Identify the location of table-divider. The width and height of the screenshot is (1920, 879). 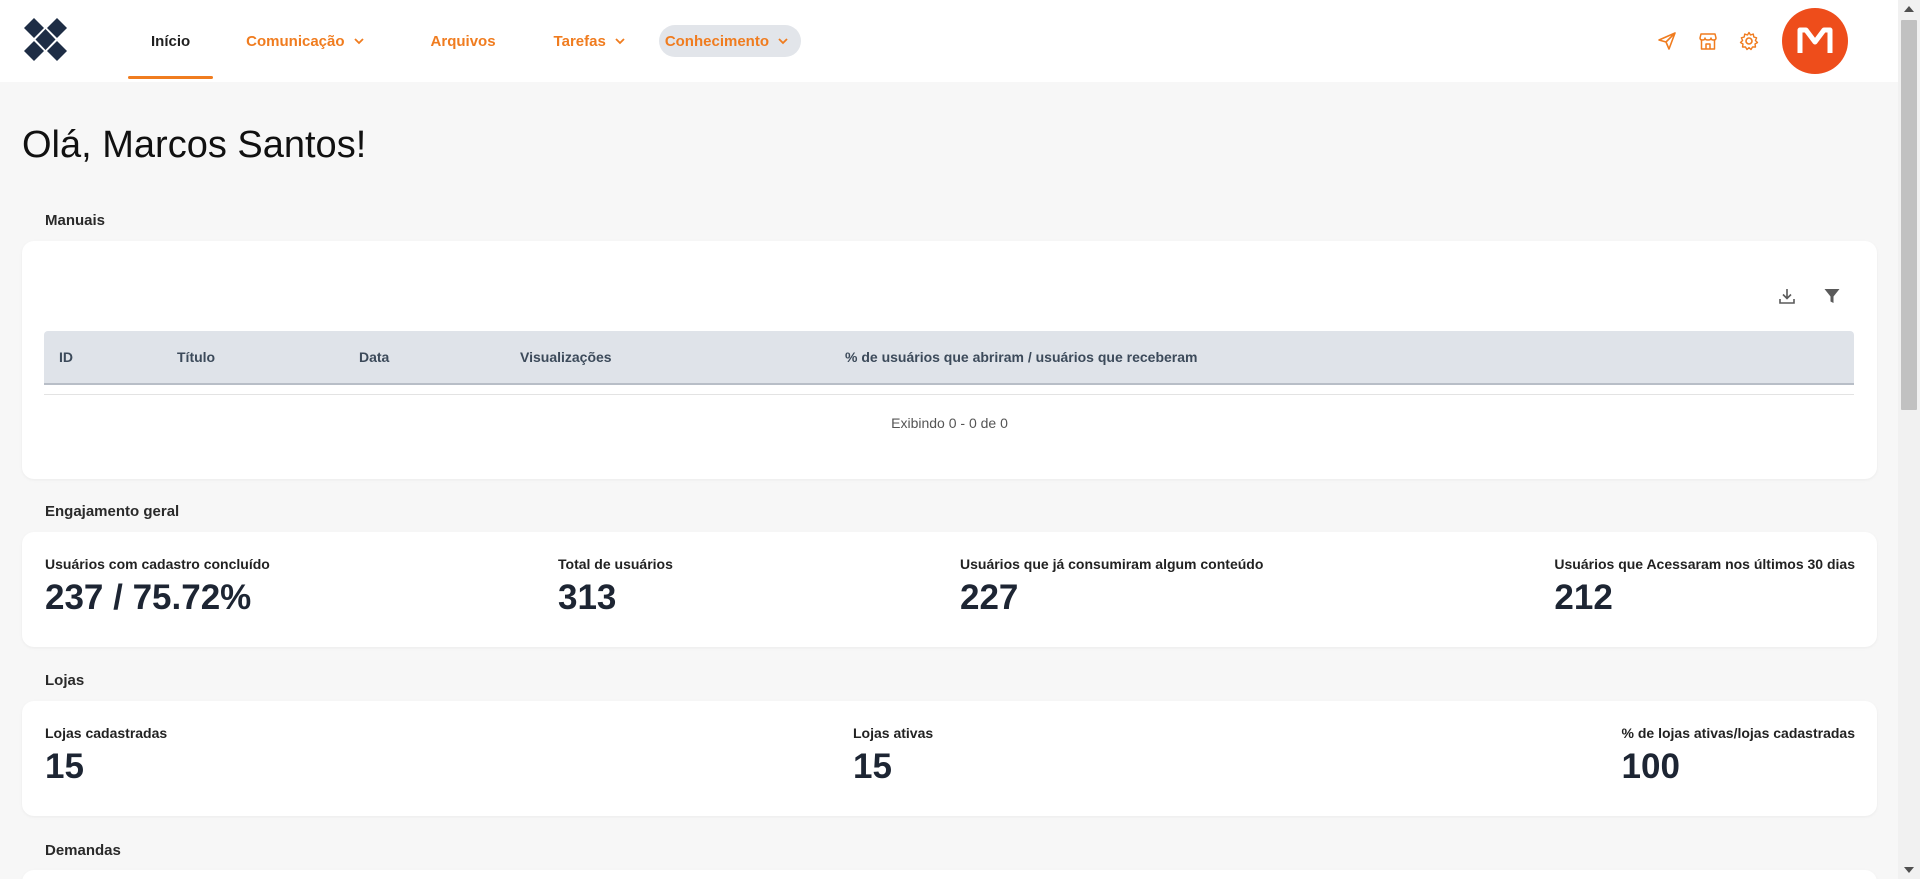
(949, 394).